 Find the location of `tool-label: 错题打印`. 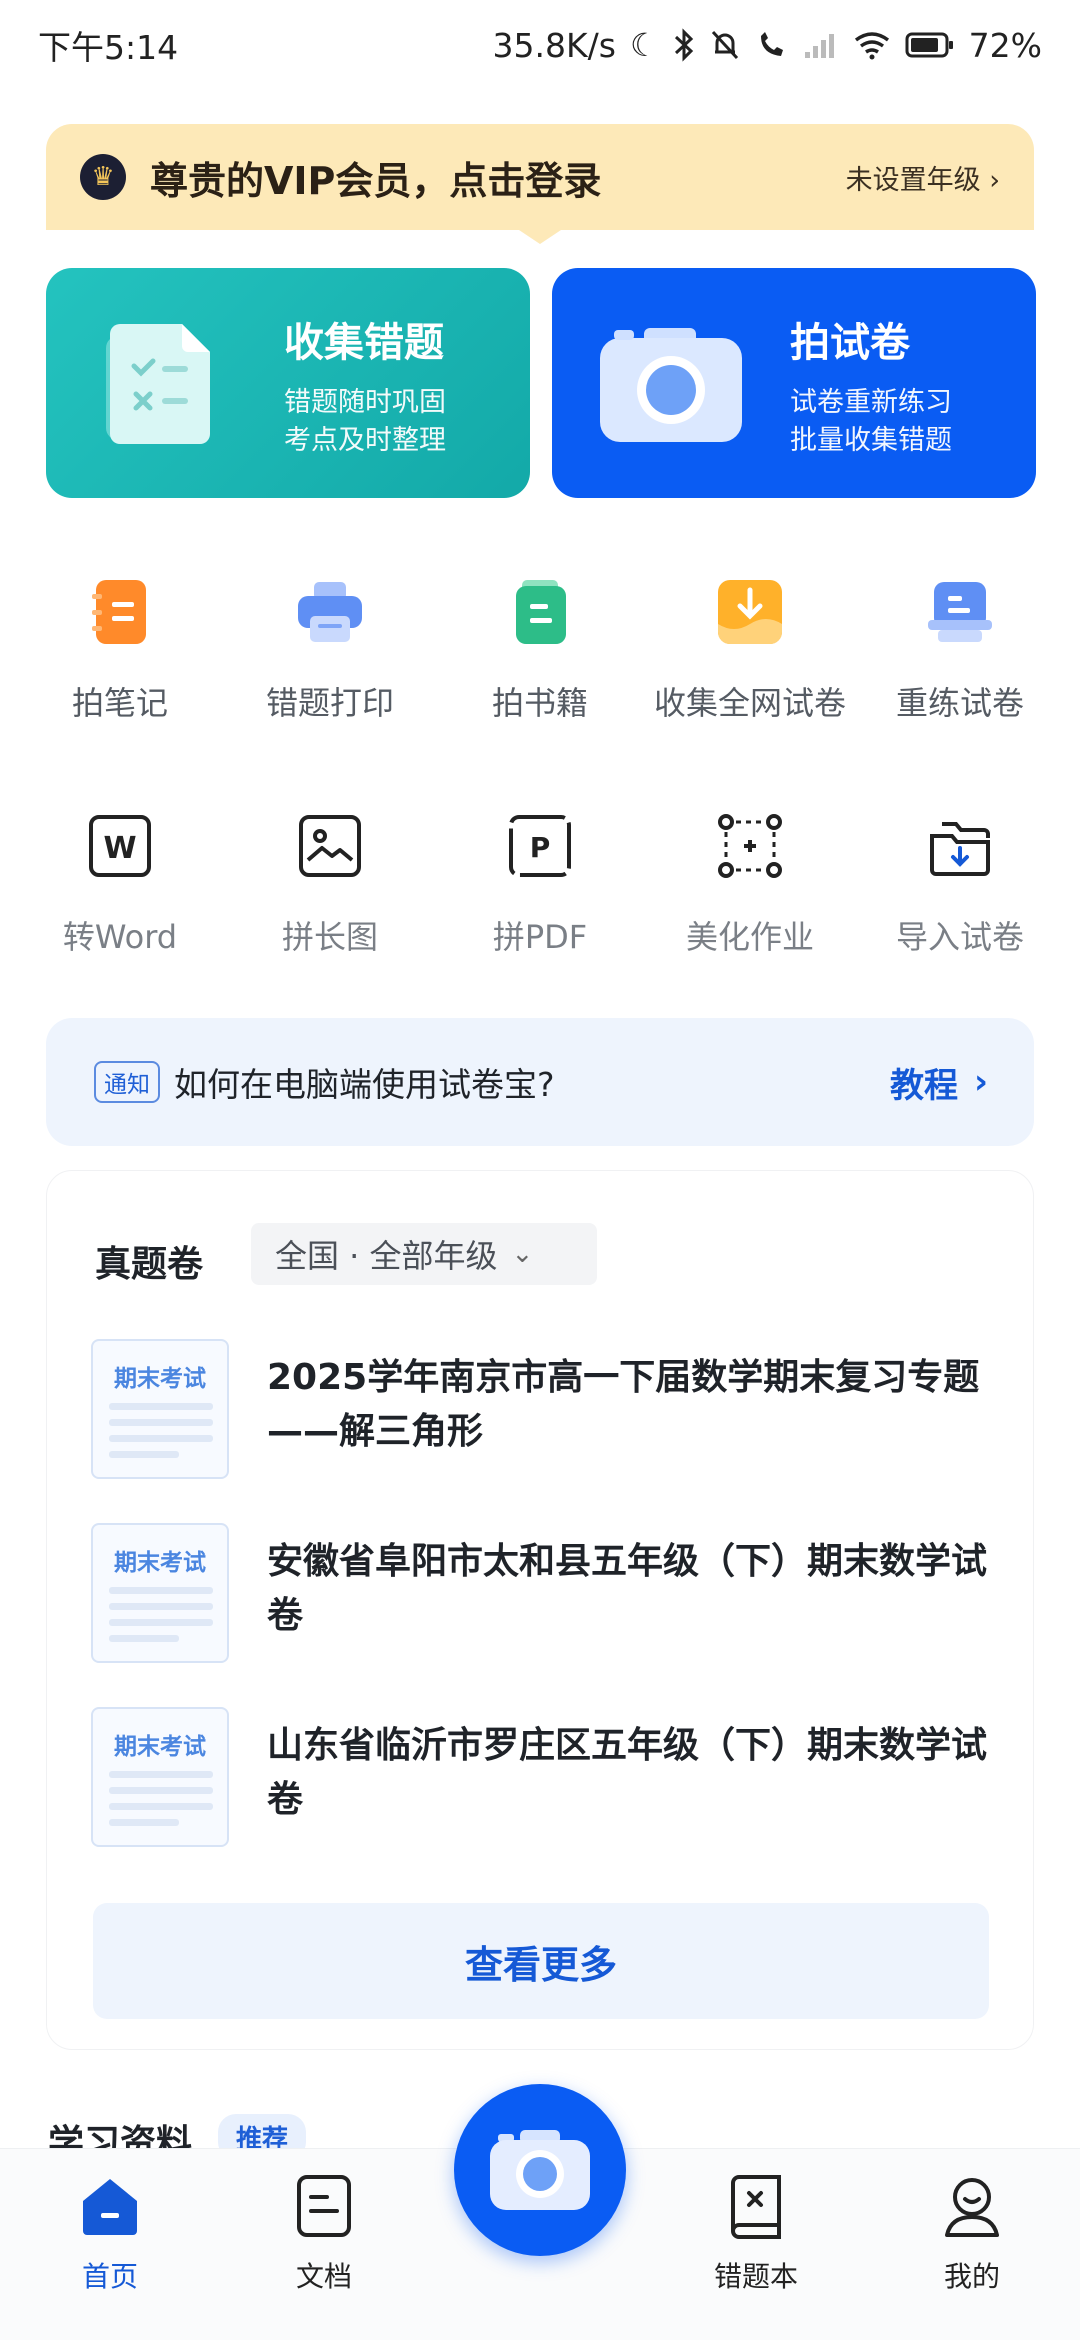

tool-label: 错题打印 is located at coordinates (329, 703).